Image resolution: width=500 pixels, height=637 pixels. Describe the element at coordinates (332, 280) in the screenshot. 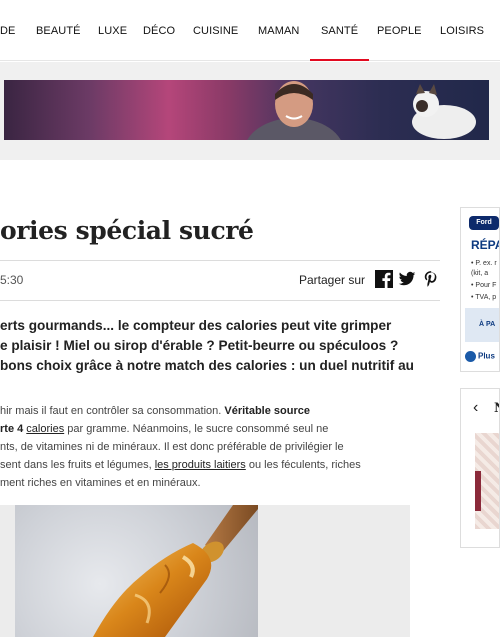

I see `share-label: Partager sur` at that location.